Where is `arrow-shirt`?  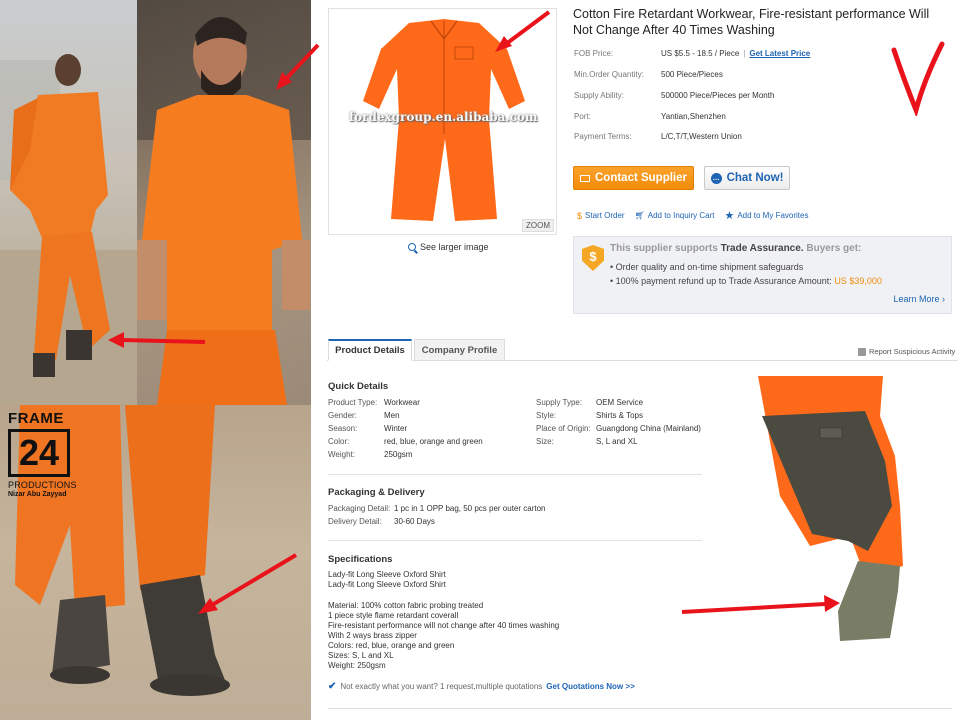
arrow-shirt is located at coordinates (298, 66).